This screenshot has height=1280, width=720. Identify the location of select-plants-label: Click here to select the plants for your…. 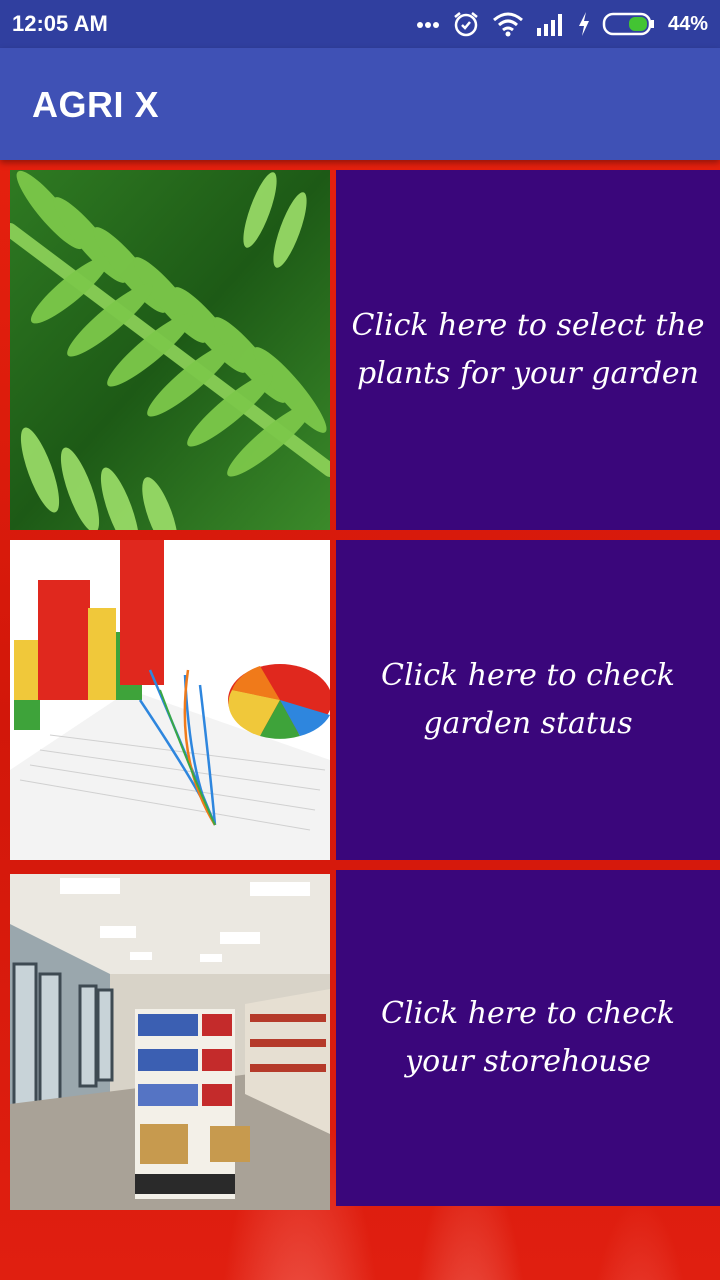
(528, 349).